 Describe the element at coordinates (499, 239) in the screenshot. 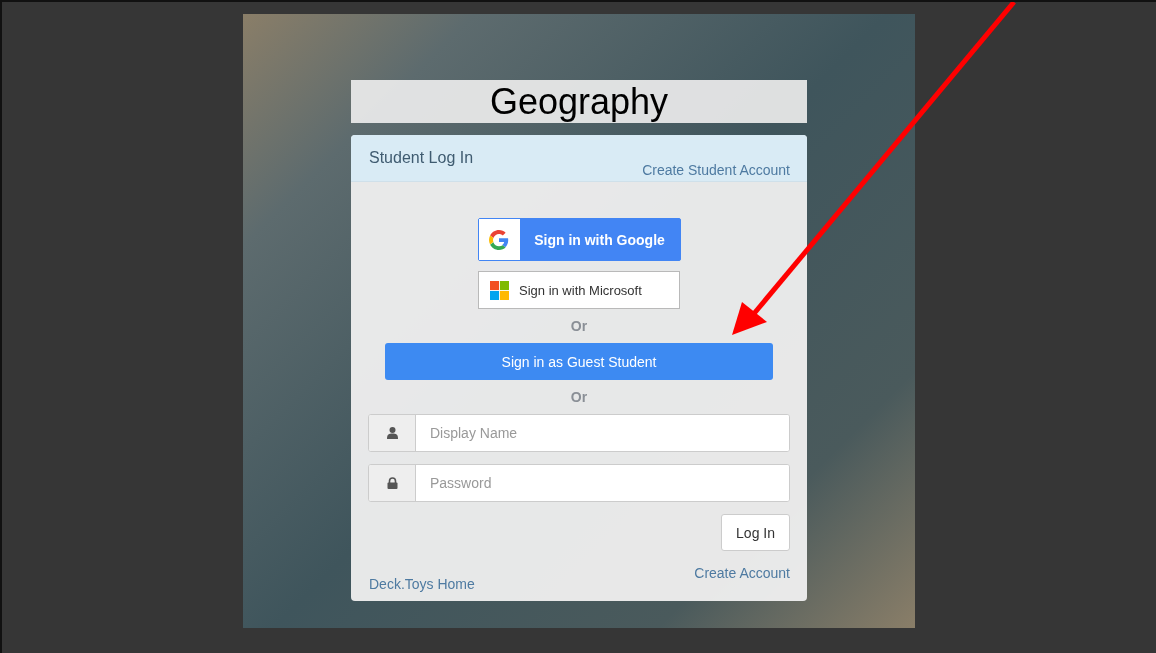

I see `google-icon` at that location.